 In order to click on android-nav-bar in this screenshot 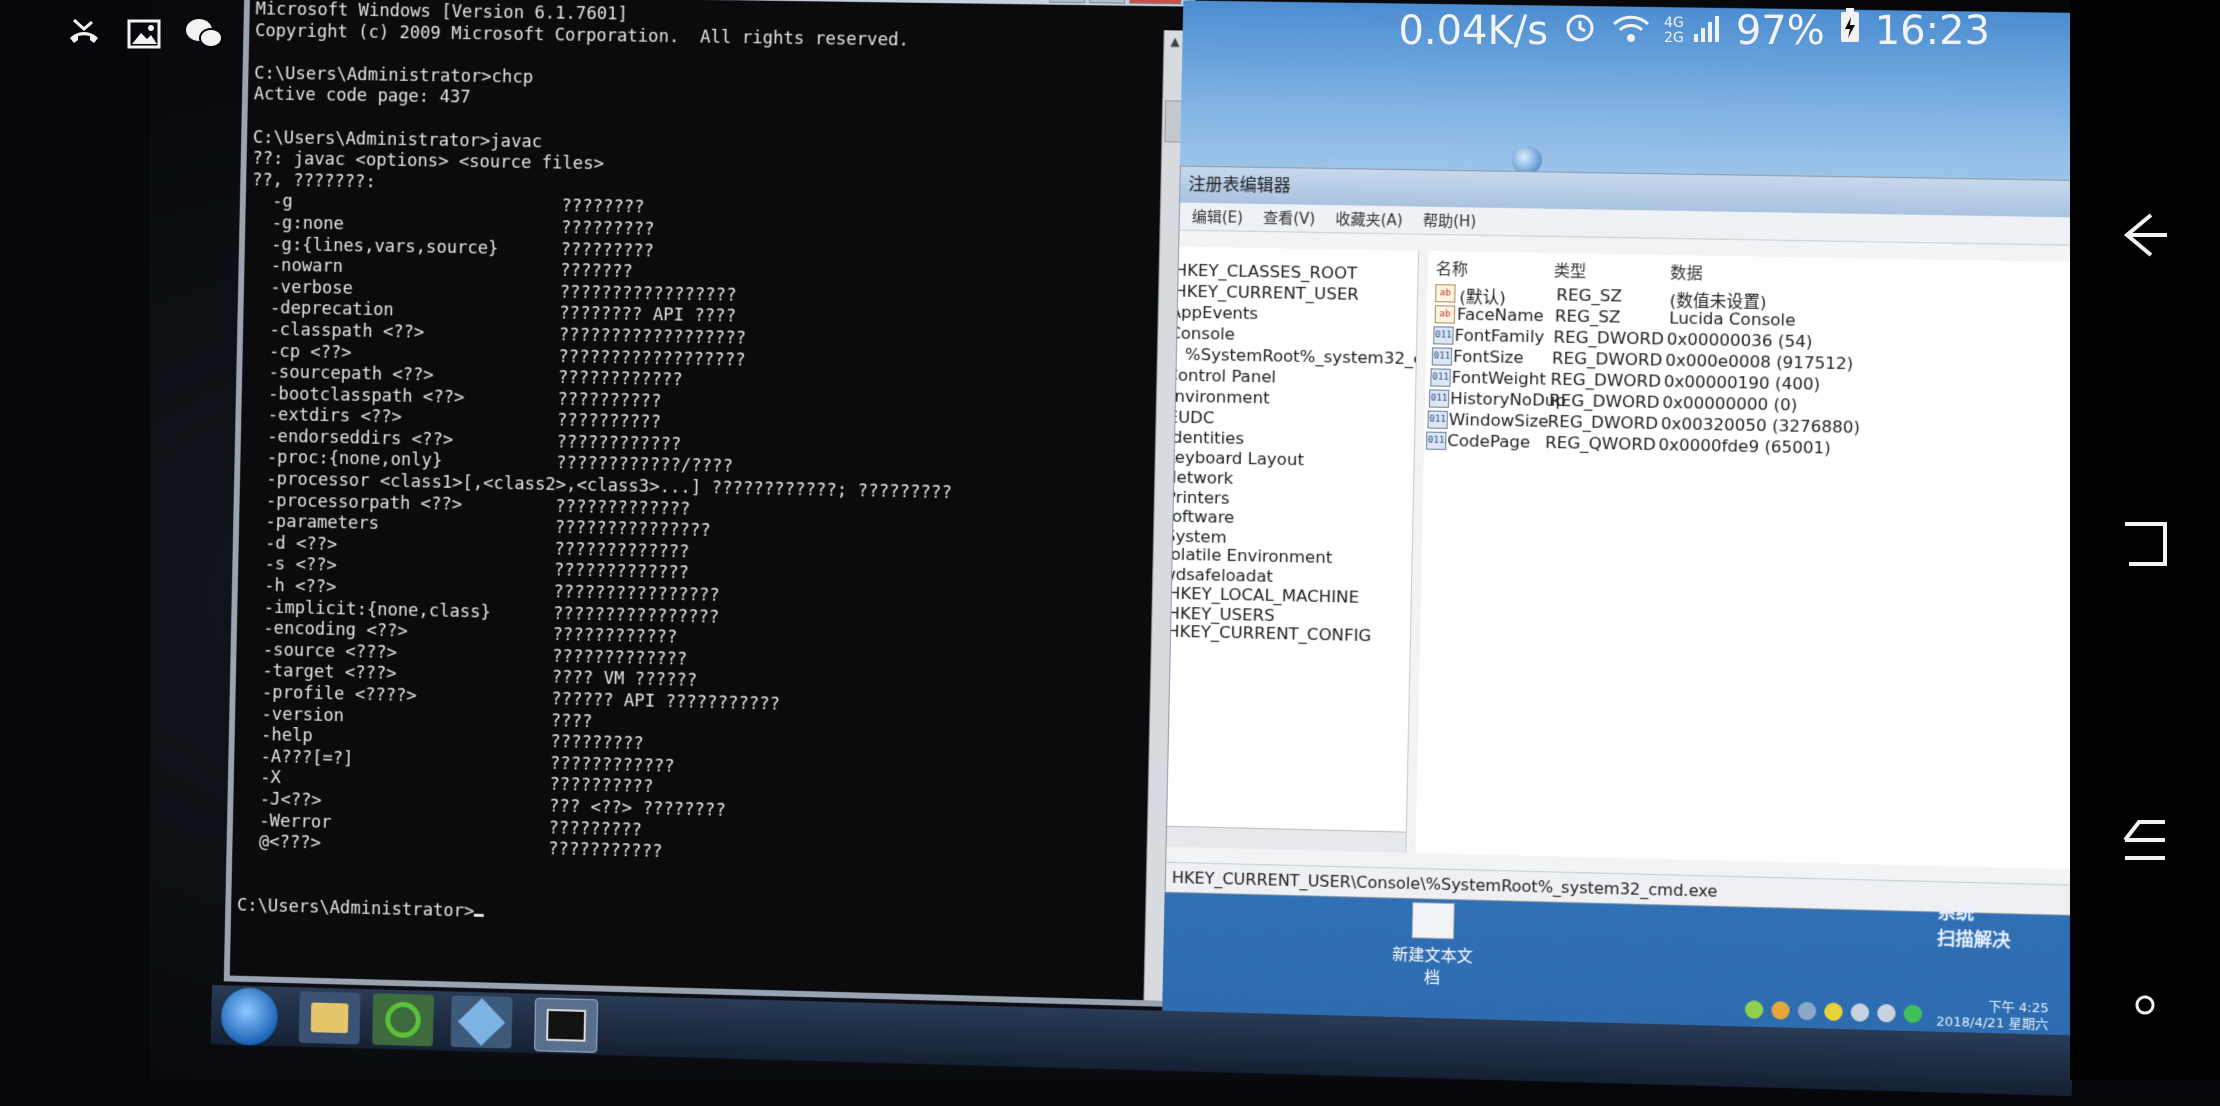, I will do `click(2145, 540)`.